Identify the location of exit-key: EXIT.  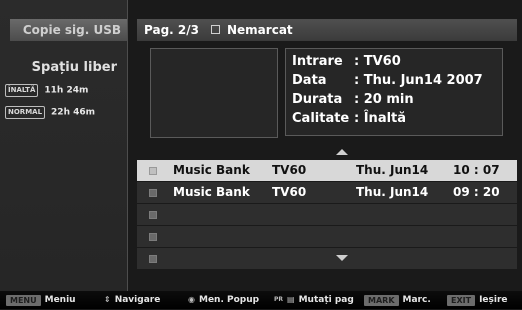
(461, 300).